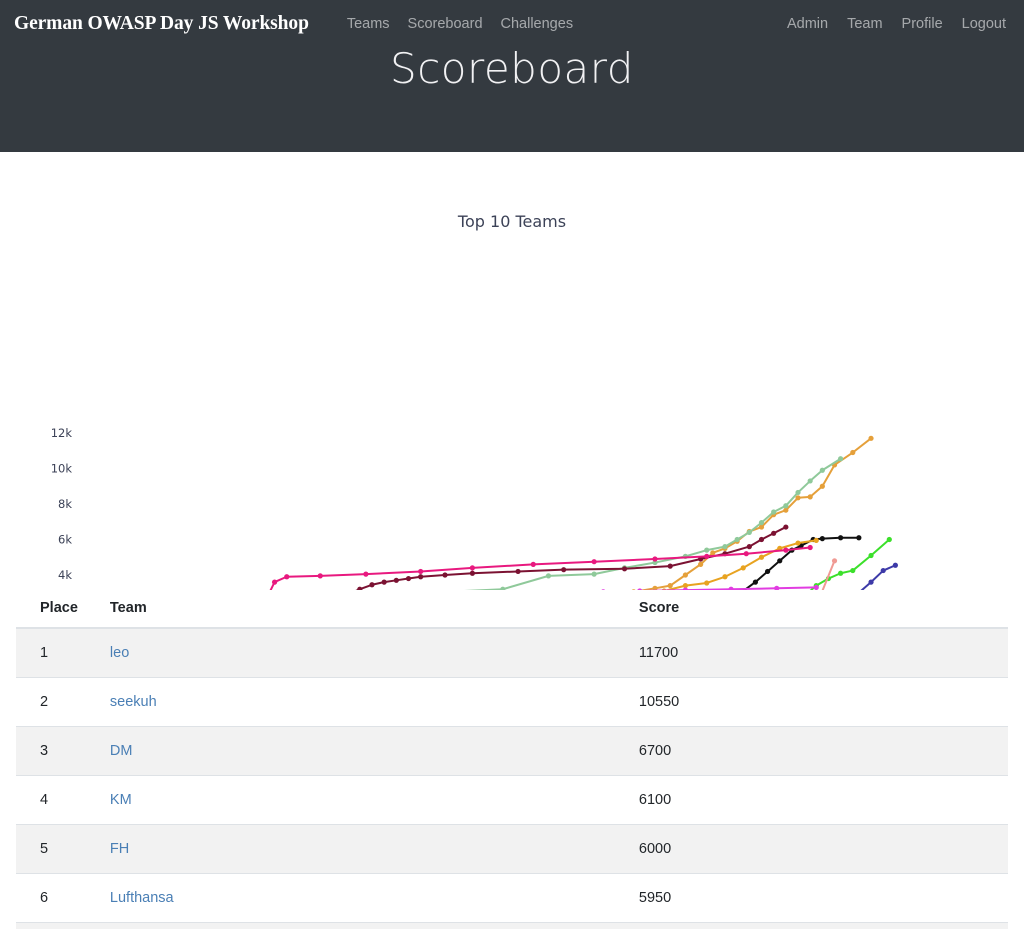 Image resolution: width=1024 pixels, height=929 pixels. What do you see at coordinates (358, 849) in the screenshot?
I see `cell-team: FH` at bounding box center [358, 849].